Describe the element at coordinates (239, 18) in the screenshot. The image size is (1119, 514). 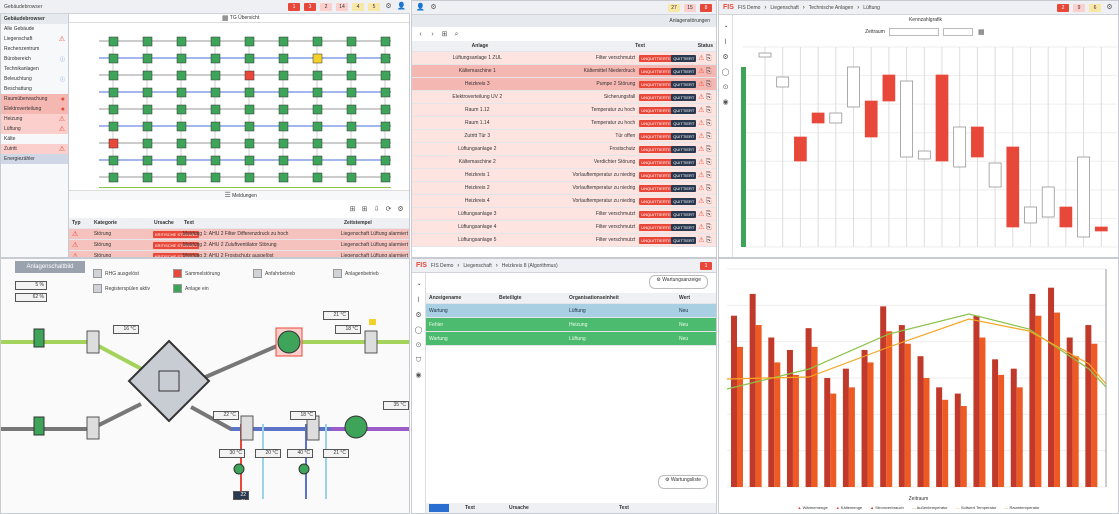
I see `overview-tab: ▦ TG Übersicht` at that location.